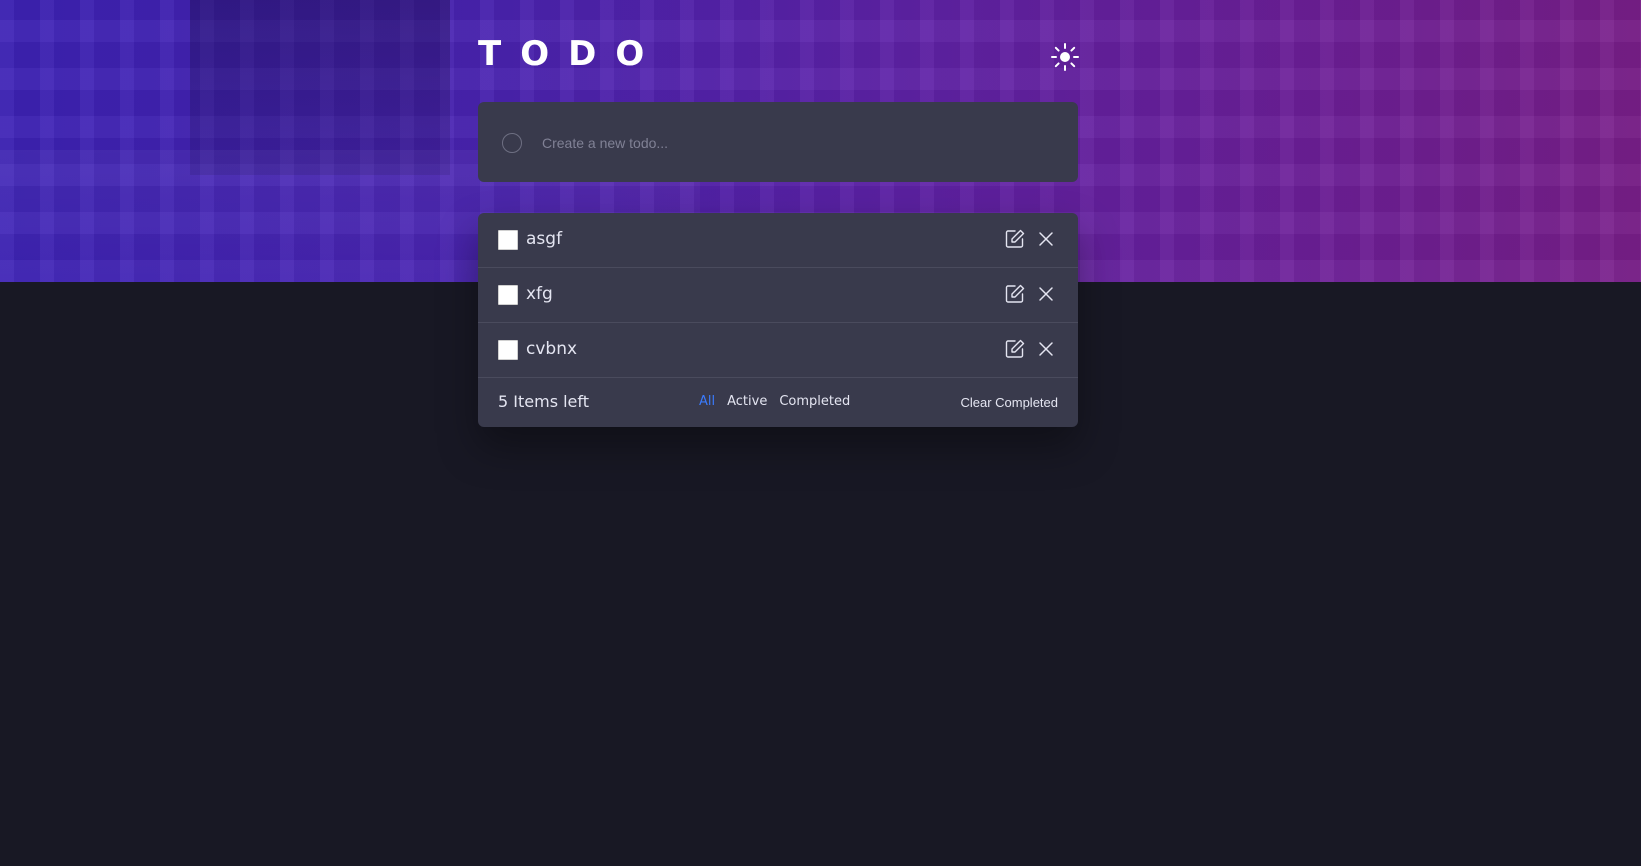 The image size is (1641, 866). I want to click on page-title: TODO, so click(571, 54).